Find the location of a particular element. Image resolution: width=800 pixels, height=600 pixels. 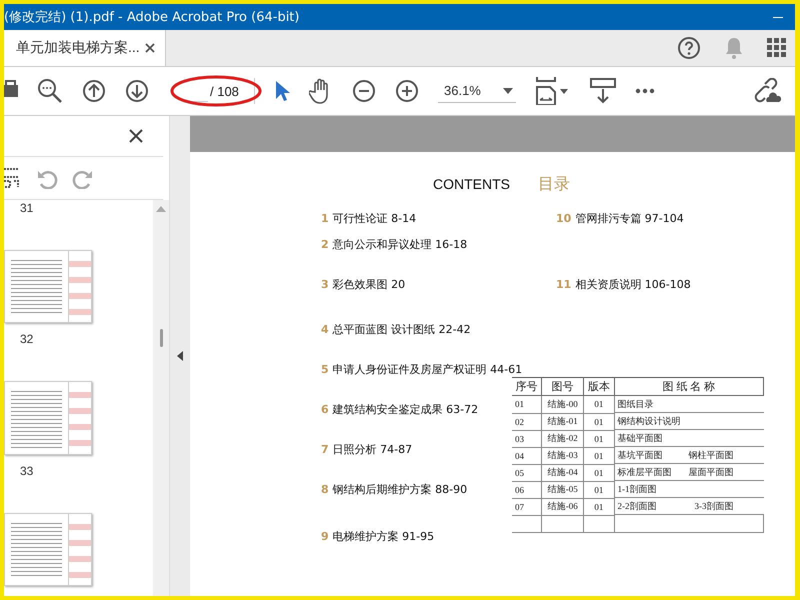

contents-item: 日照分析 74-87 is located at coordinates (372, 449).